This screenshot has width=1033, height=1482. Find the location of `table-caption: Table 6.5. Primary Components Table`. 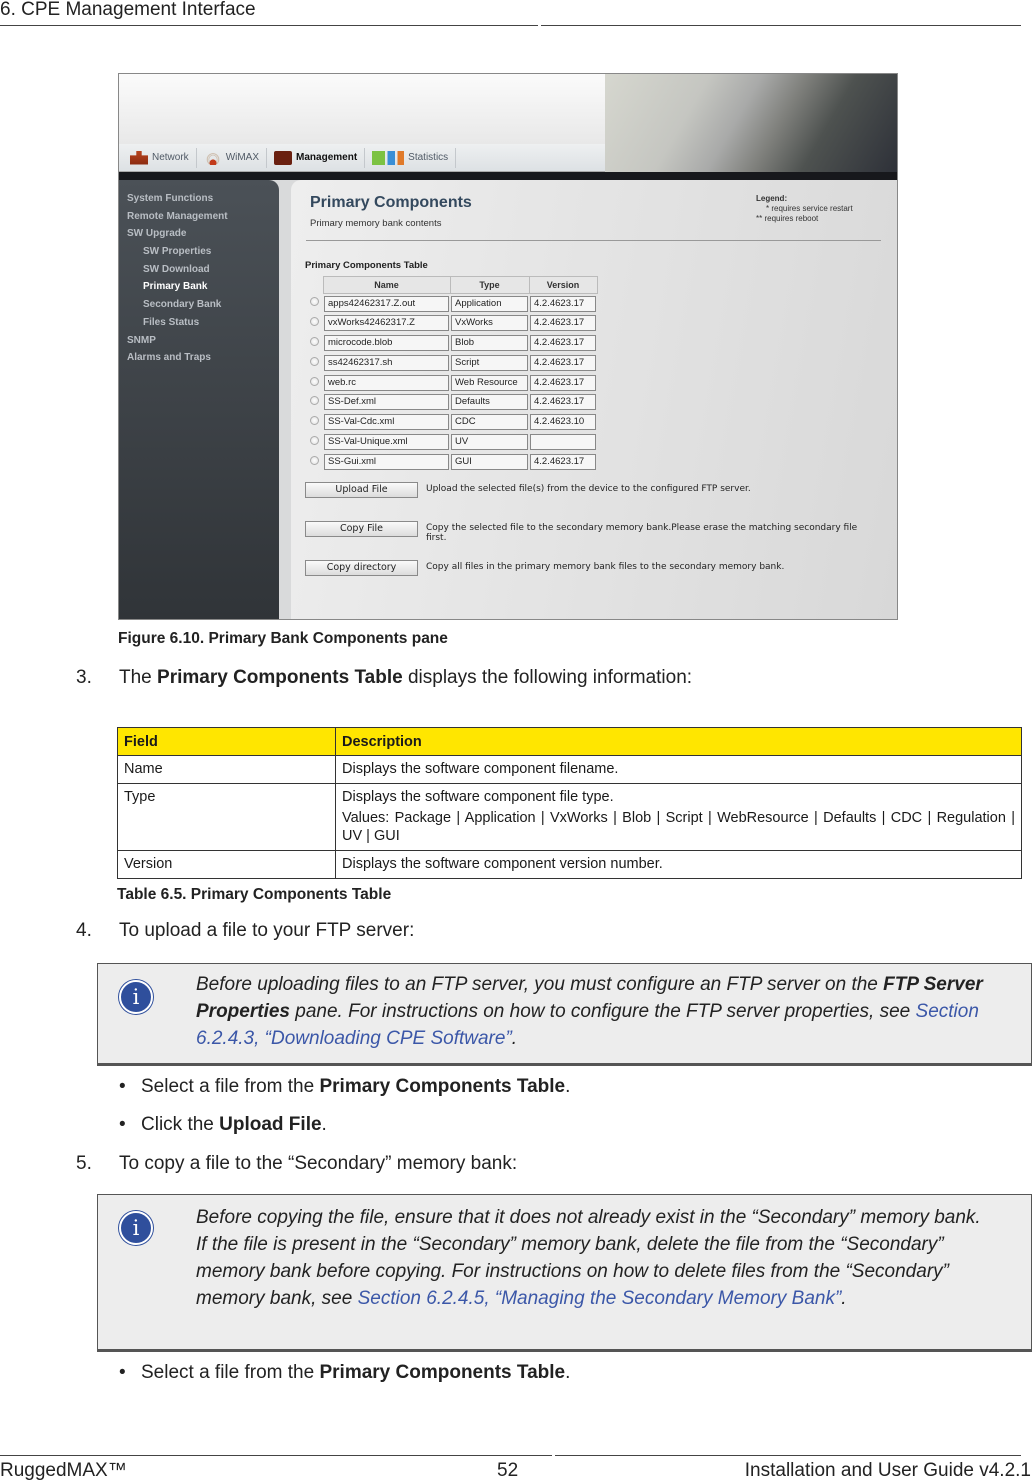

table-caption: Table 6.5. Primary Components Table is located at coordinates (254, 894).